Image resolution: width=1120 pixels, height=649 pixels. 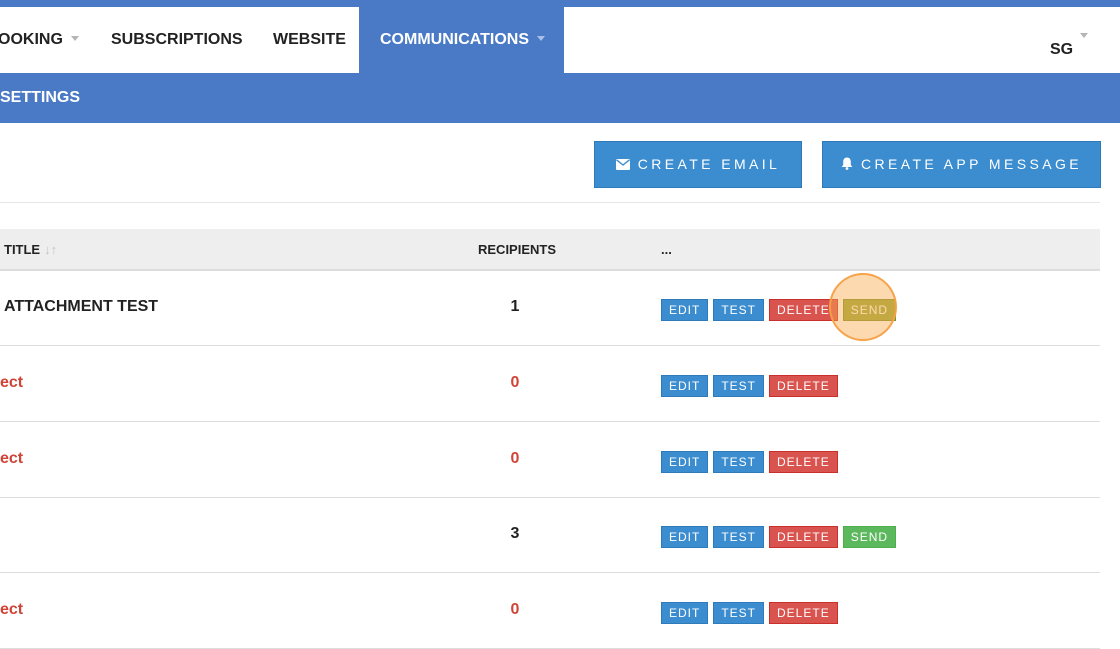 I want to click on user-menu: SG, so click(x=1069, y=40).